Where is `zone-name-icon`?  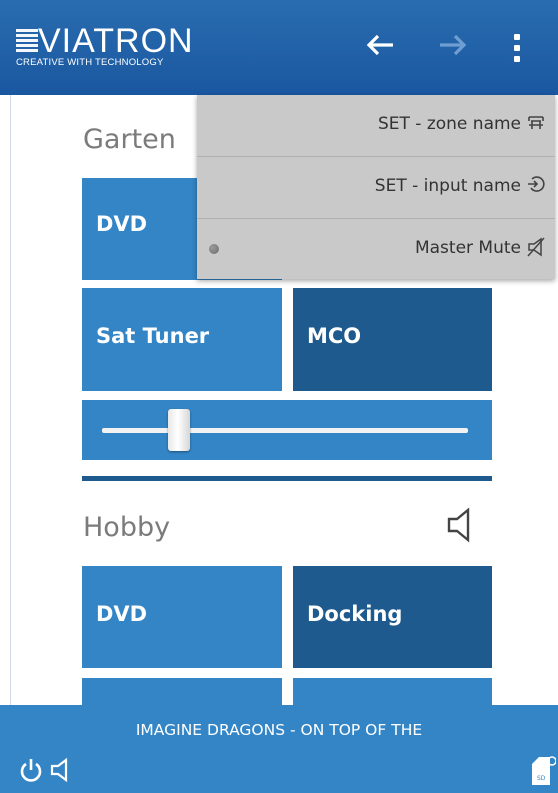
zone-name-icon is located at coordinates (536, 123).